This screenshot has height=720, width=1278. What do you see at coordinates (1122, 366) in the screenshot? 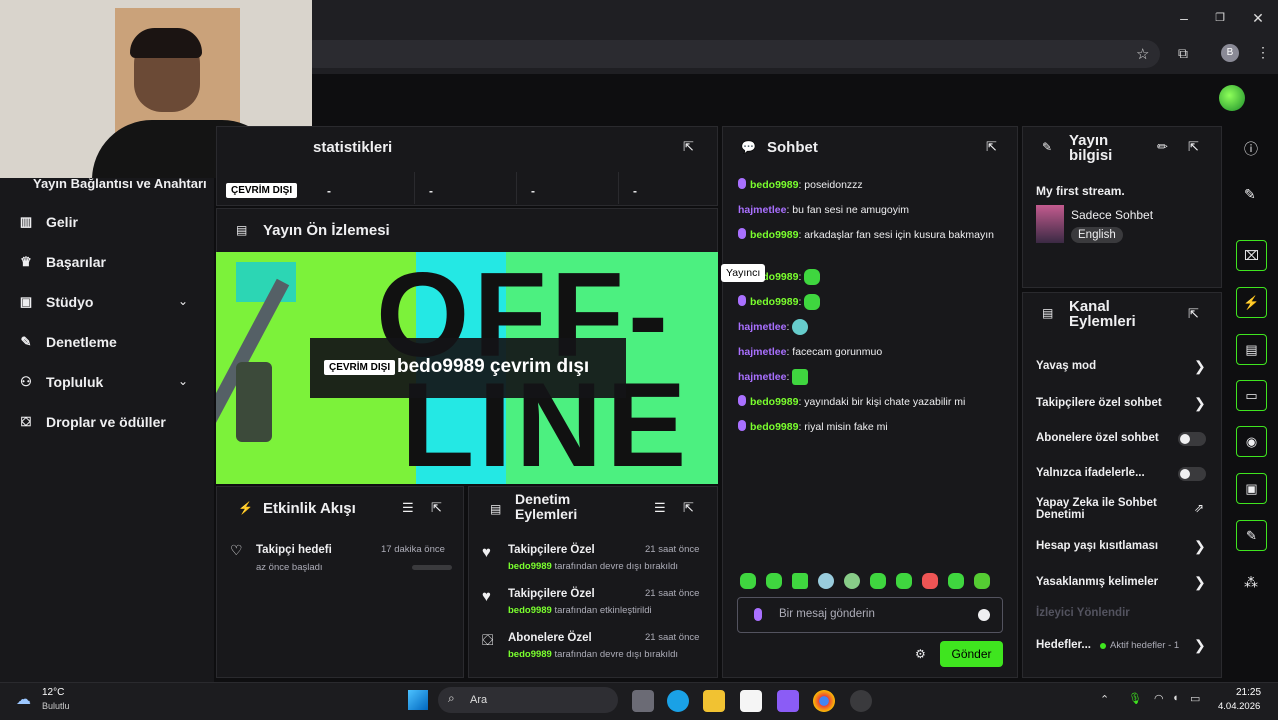
I see `slow-mode-row: Yavaş mod` at bounding box center [1122, 366].